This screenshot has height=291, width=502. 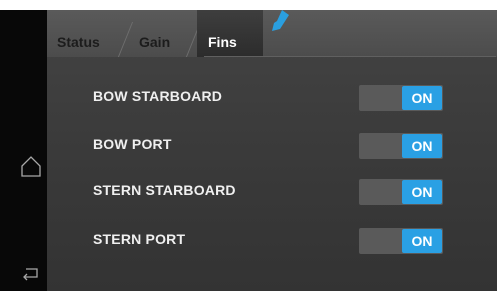 What do you see at coordinates (280, 20) in the screenshot?
I see `pointer-arrow-icon` at bounding box center [280, 20].